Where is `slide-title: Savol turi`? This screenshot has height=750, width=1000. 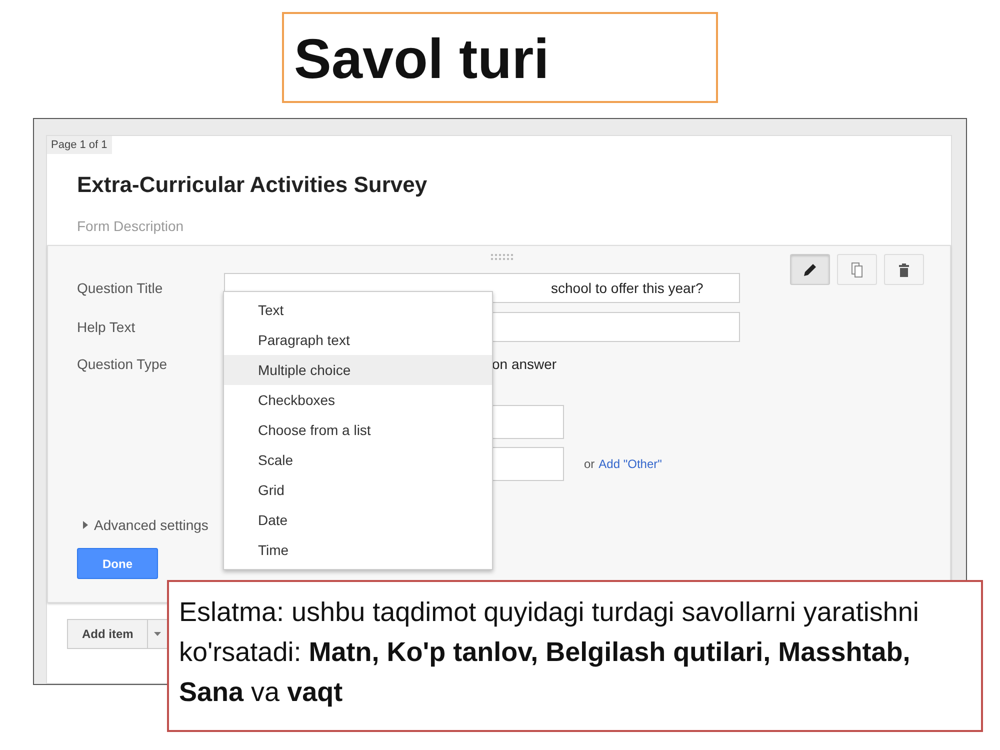 slide-title: Savol turi is located at coordinates (500, 57).